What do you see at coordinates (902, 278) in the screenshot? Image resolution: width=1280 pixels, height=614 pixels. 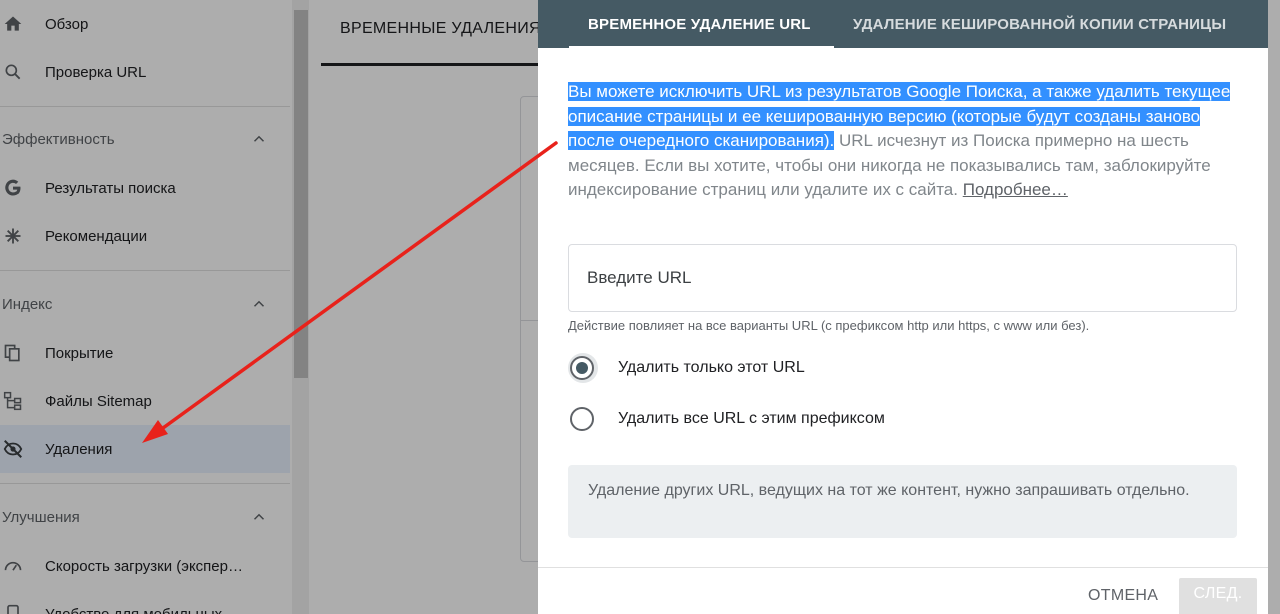 I see `url-input` at bounding box center [902, 278].